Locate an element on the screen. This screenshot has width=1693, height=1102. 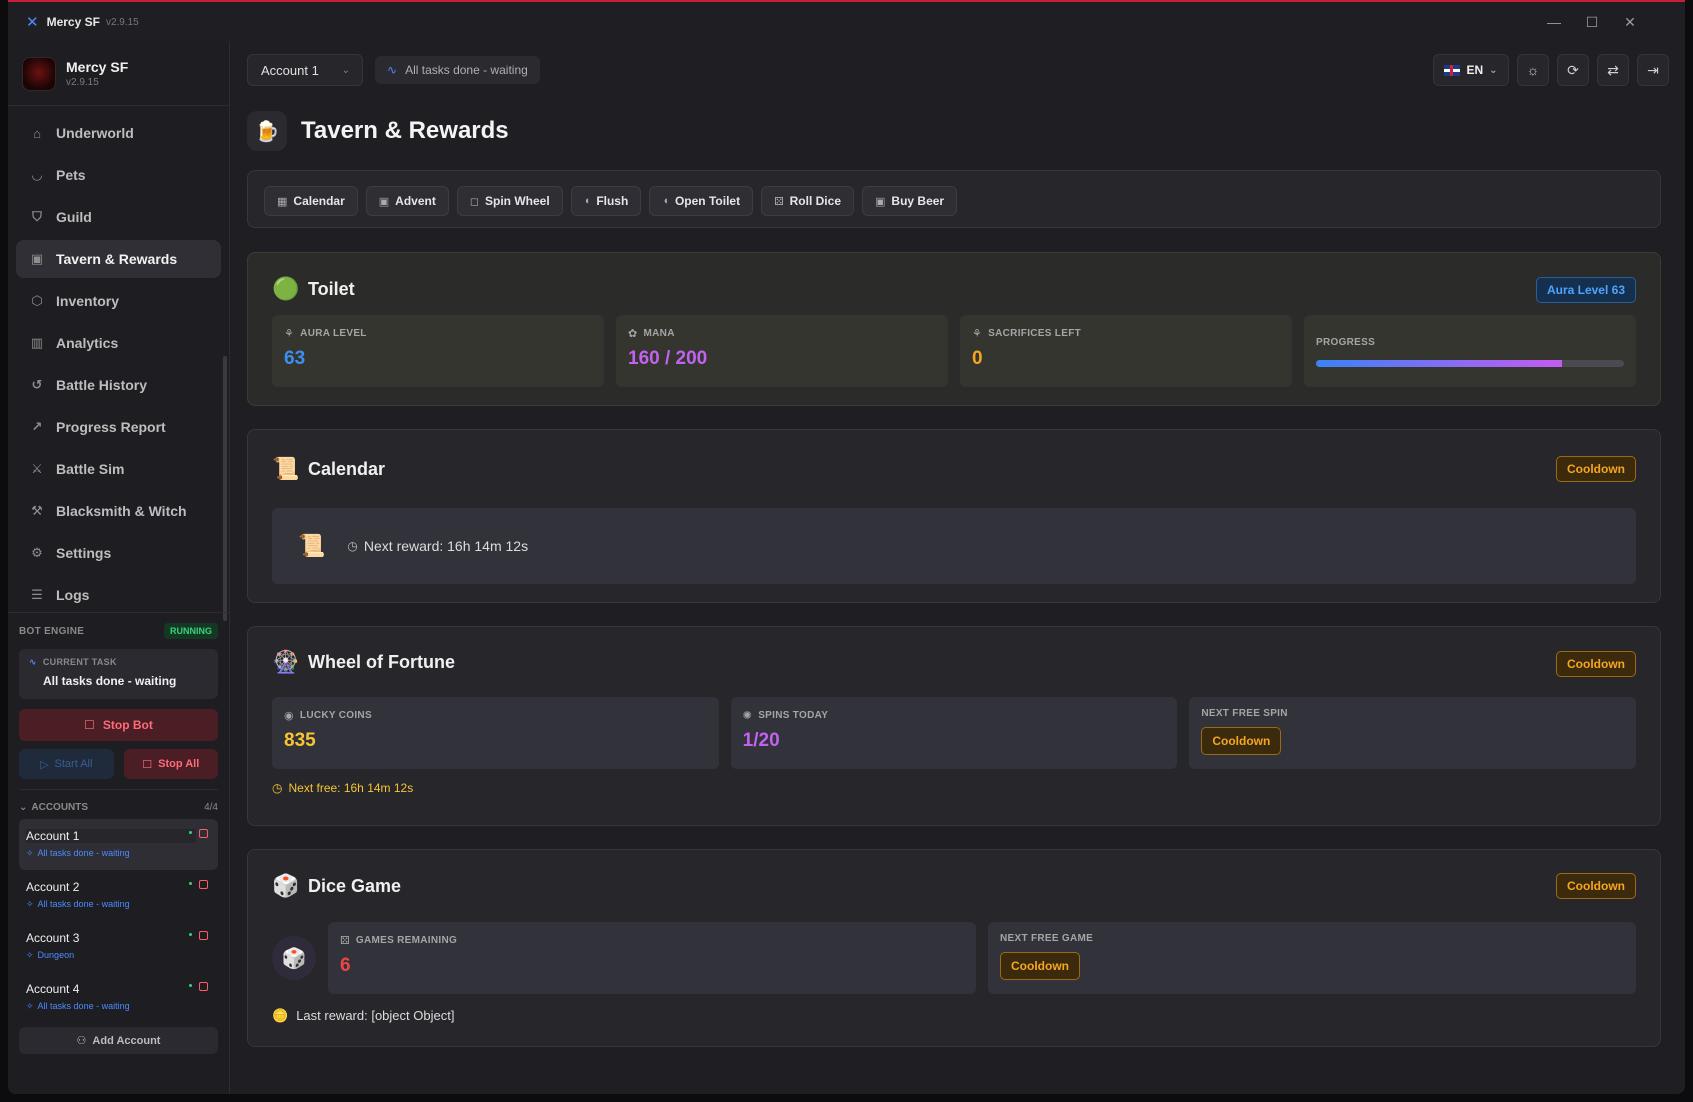
aura-level-value: 63 is located at coordinates (295, 358).